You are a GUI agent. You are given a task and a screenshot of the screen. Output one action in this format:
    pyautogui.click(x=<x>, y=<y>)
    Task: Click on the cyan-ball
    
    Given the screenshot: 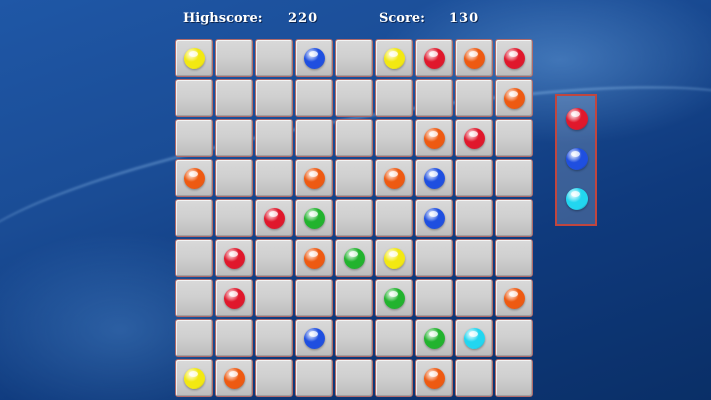 What is the action you would take?
    pyautogui.click(x=474, y=338)
    